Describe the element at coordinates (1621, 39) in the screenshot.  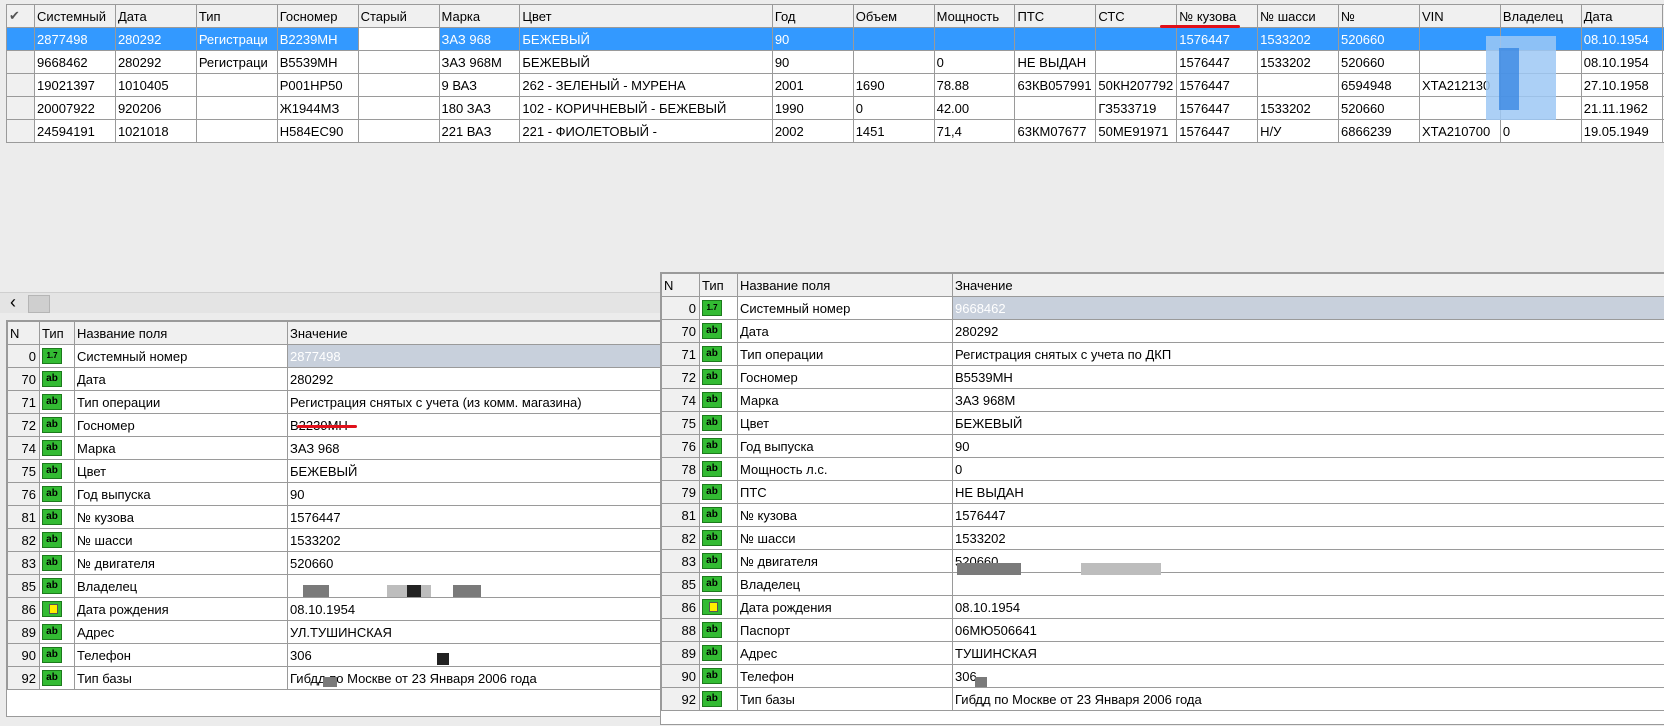
I see `table-cell: 08.10.1954` at that location.